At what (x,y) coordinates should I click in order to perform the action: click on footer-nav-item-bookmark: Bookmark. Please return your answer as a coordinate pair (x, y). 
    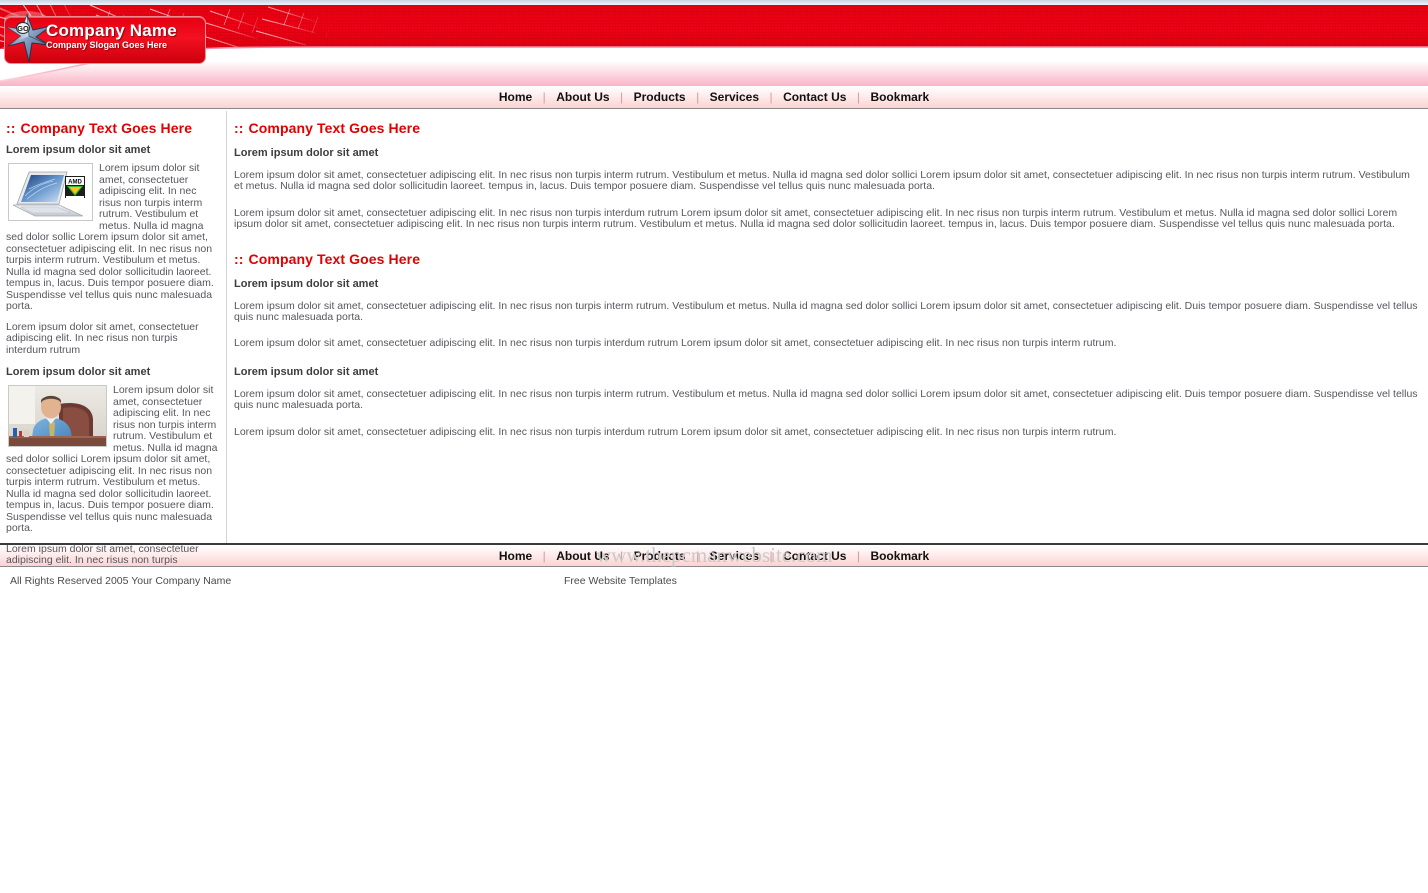
    Looking at the image, I should click on (899, 556).